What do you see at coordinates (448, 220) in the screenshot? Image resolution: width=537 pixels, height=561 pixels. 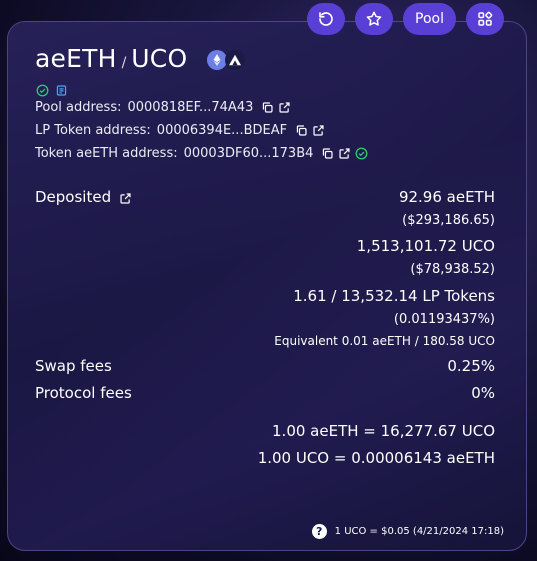 I see `deposited-token1-usd: ($293,186.65)` at bounding box center [448, 220].